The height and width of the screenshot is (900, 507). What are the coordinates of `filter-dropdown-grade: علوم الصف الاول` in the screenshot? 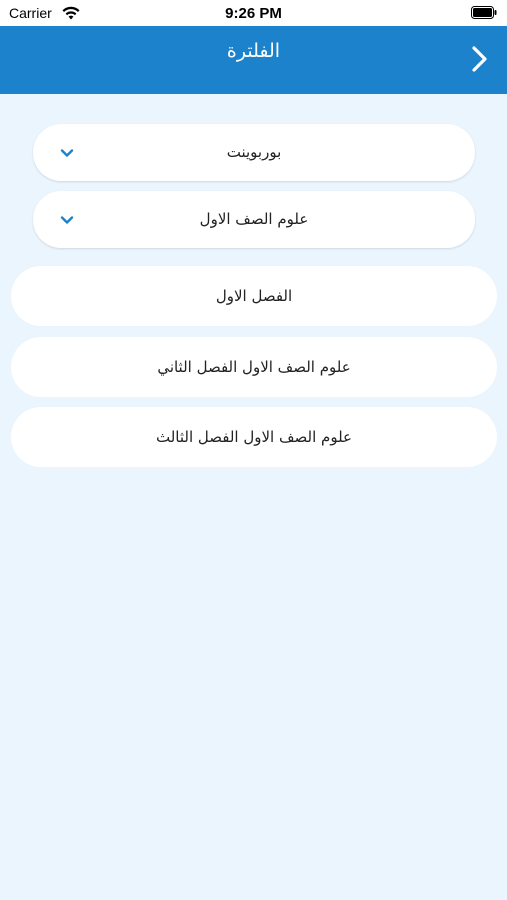 It's located at (254, 219).